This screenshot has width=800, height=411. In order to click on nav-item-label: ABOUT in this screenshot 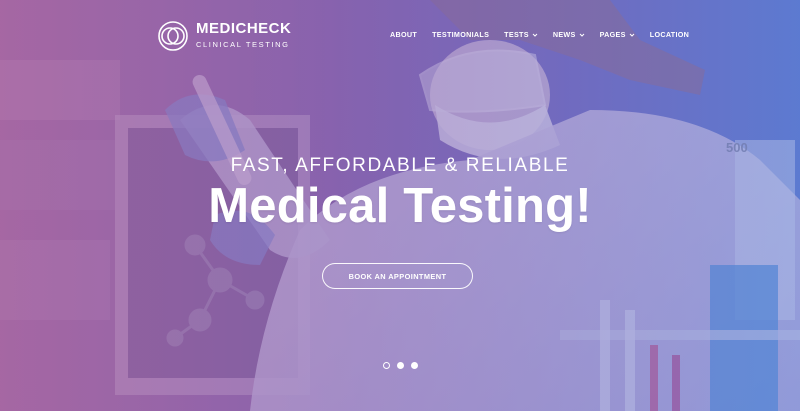, I will do `click(404, 34)`.